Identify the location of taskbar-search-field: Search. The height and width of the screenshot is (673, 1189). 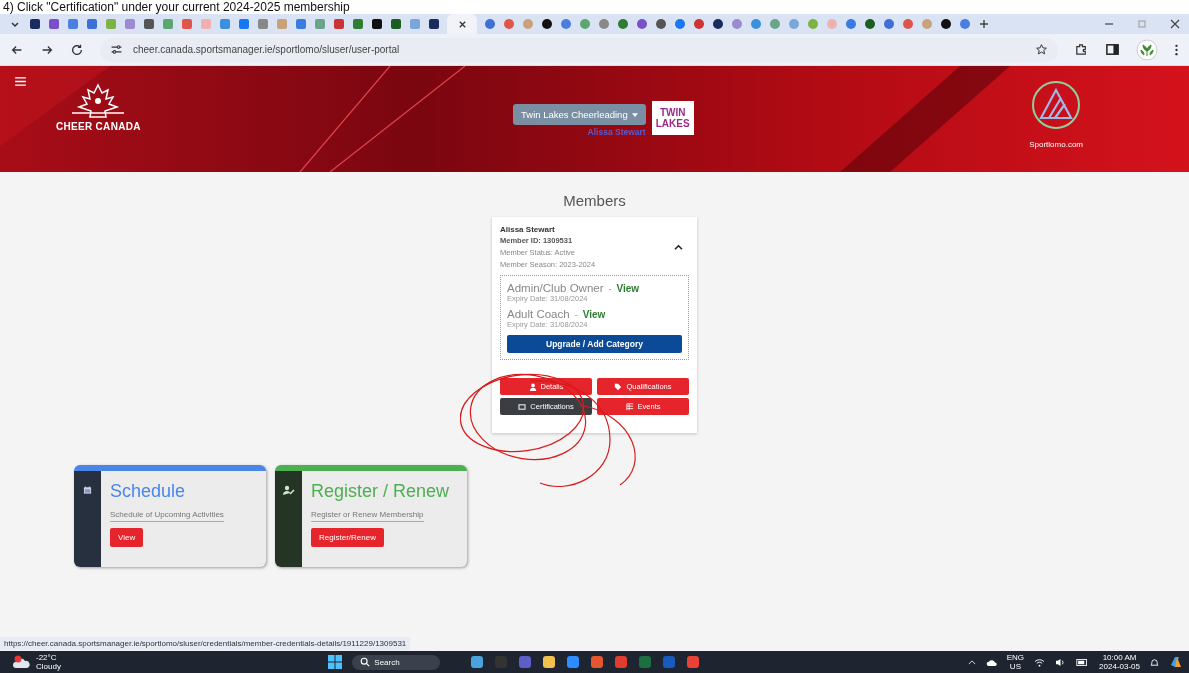
(396, 662).